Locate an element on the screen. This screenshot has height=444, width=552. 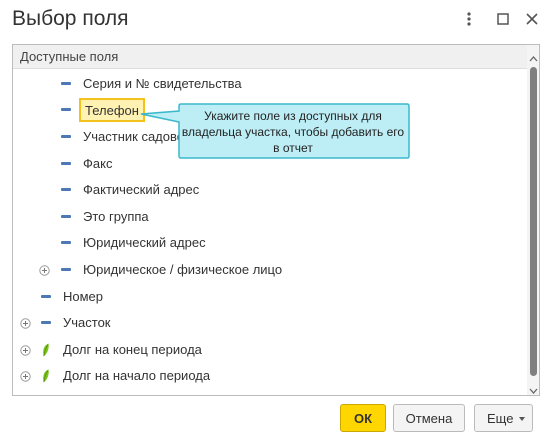
tree-item: Юридическое / физическое лицо is located at coordinates (270, 270).